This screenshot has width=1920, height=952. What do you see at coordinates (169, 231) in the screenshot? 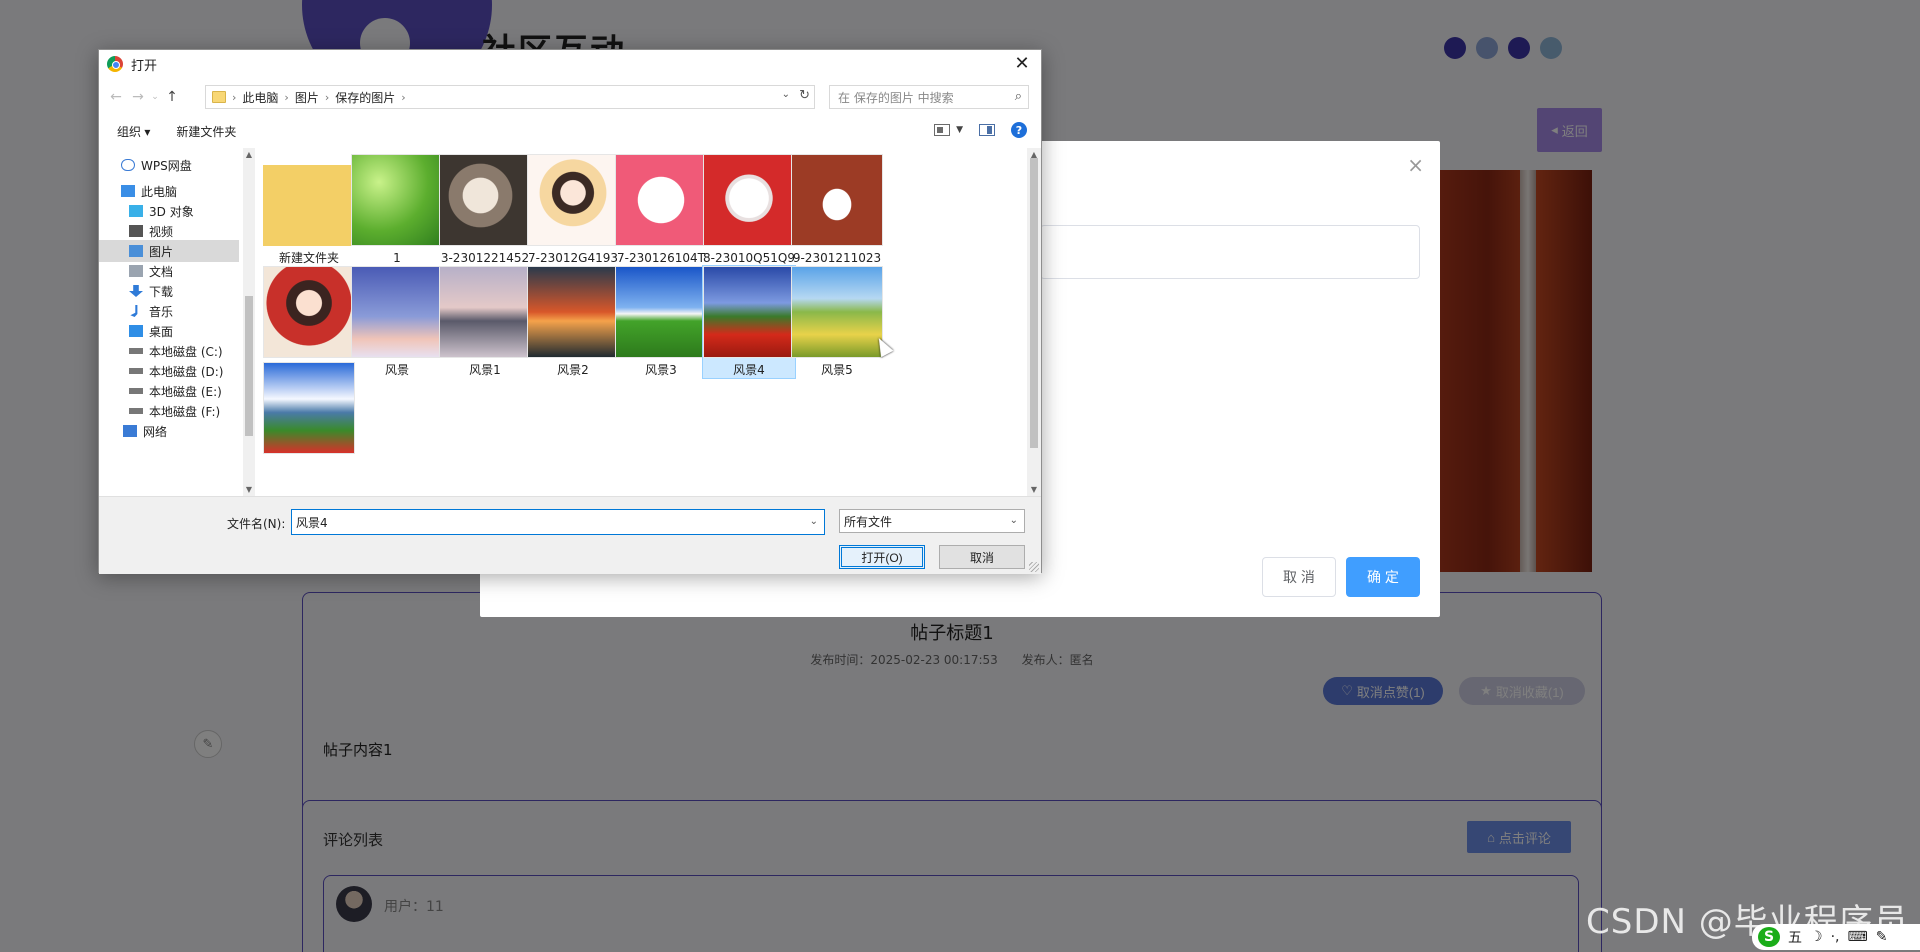
I see `sidebar-item: 视频` at bounding box center [169, 231].